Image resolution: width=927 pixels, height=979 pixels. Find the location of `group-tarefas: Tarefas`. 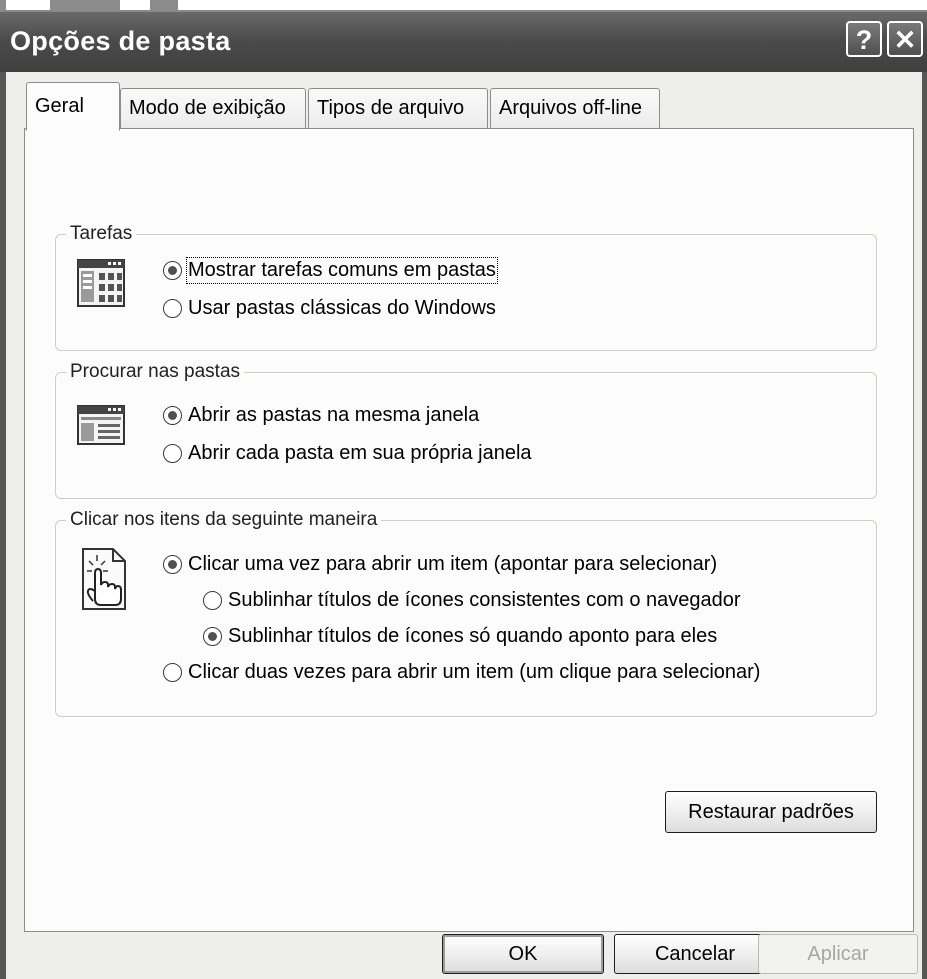

group-tarefas: Tarefas is located at coordinates (466, 287).